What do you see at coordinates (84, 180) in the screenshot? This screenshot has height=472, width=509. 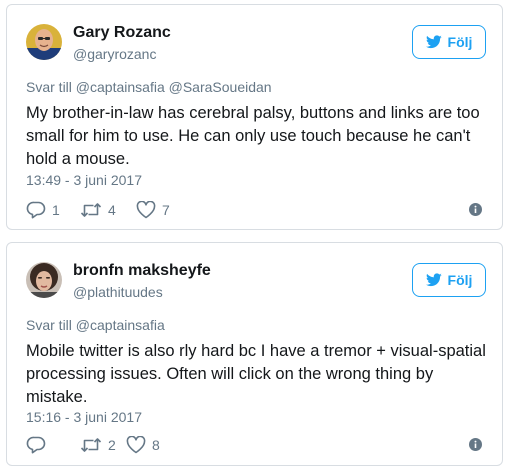 I see `tweet-timestamp: 13:49 - 3 juni 2017` at bounding box center [84, 180].